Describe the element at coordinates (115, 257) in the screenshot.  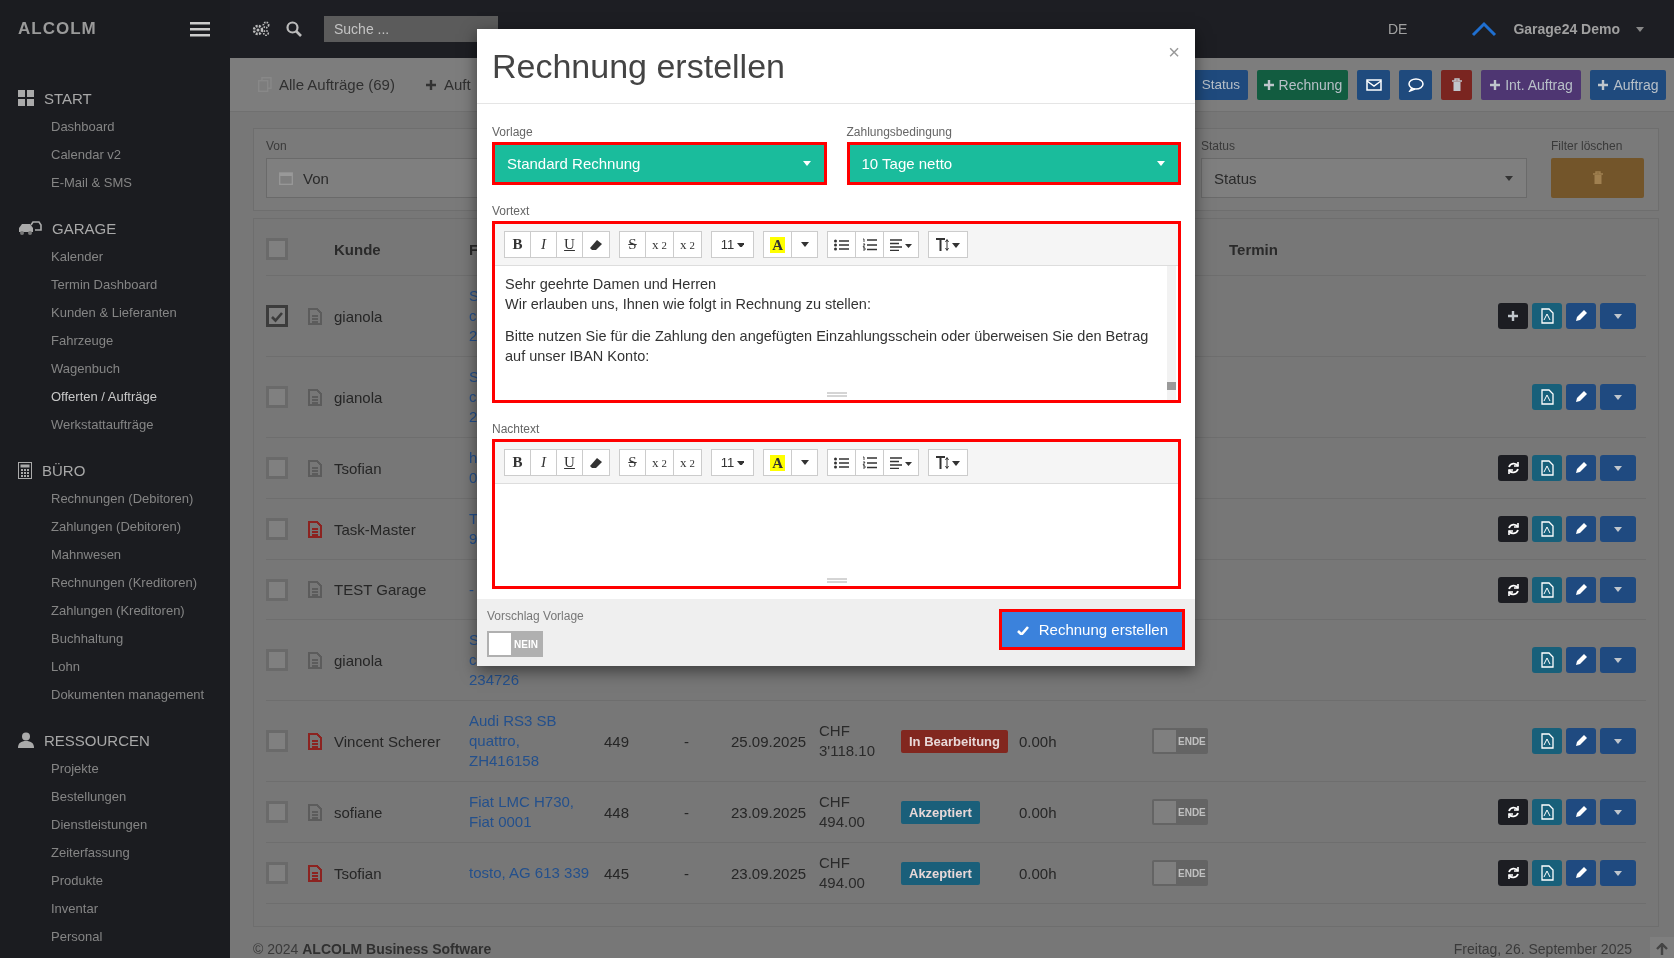
I see `sidebar-item: Kalender` at that location.